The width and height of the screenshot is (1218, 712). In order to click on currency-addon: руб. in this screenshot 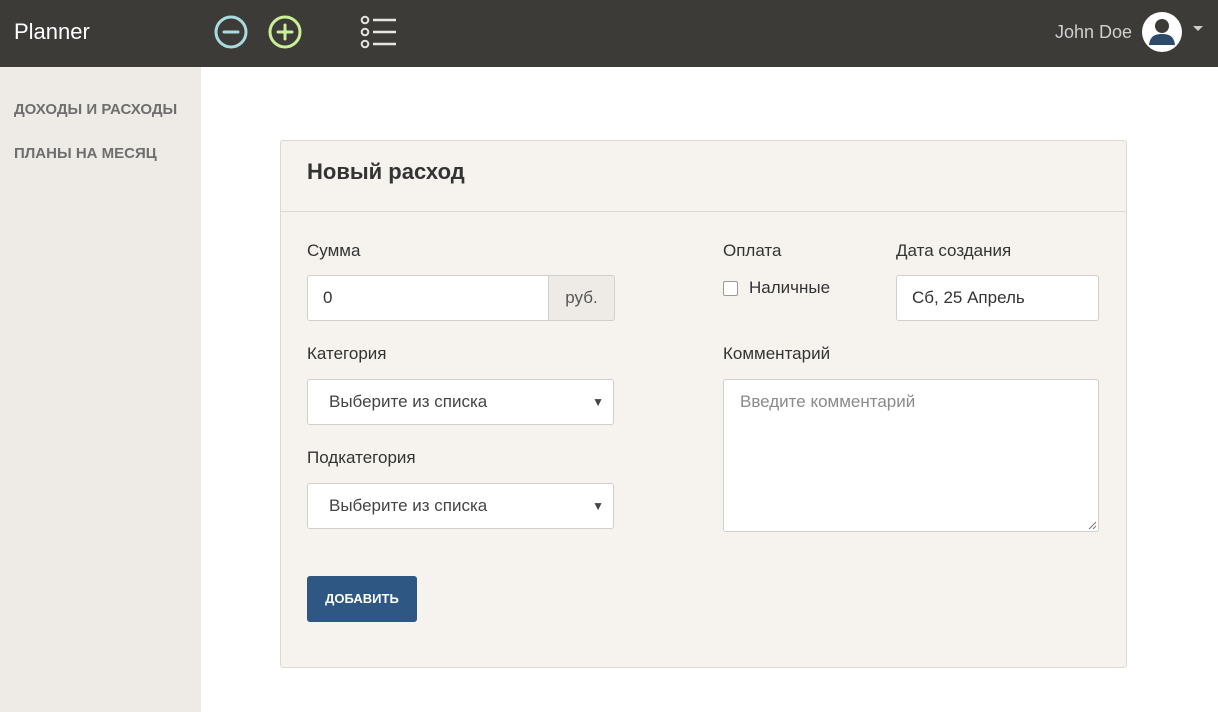, I will do `click(581, 298)`.